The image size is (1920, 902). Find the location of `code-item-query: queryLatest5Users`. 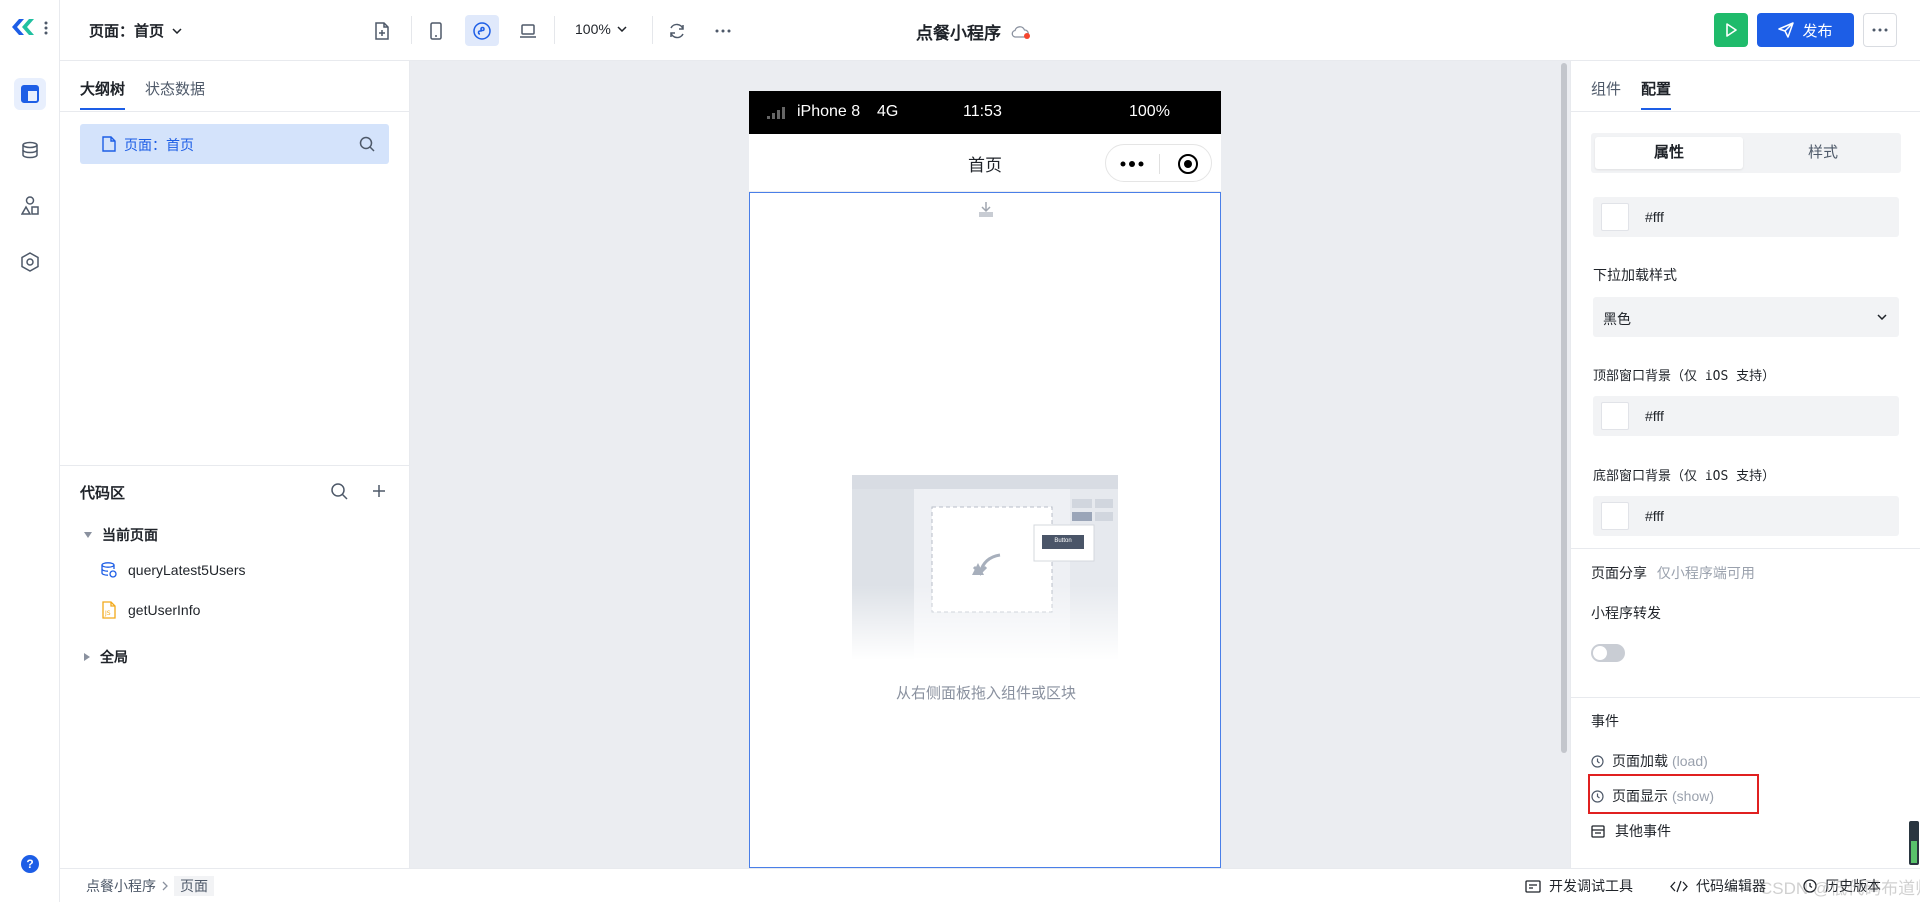

code-item-query: queryLatest5Users is located at coordinates (173, 570).